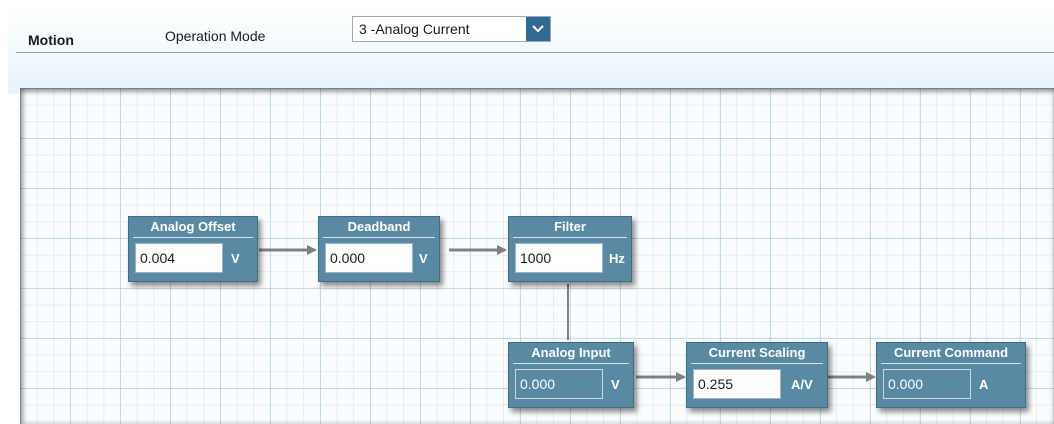  I want to click on operation-mode-label: Operation Mode, so click(215, 36).